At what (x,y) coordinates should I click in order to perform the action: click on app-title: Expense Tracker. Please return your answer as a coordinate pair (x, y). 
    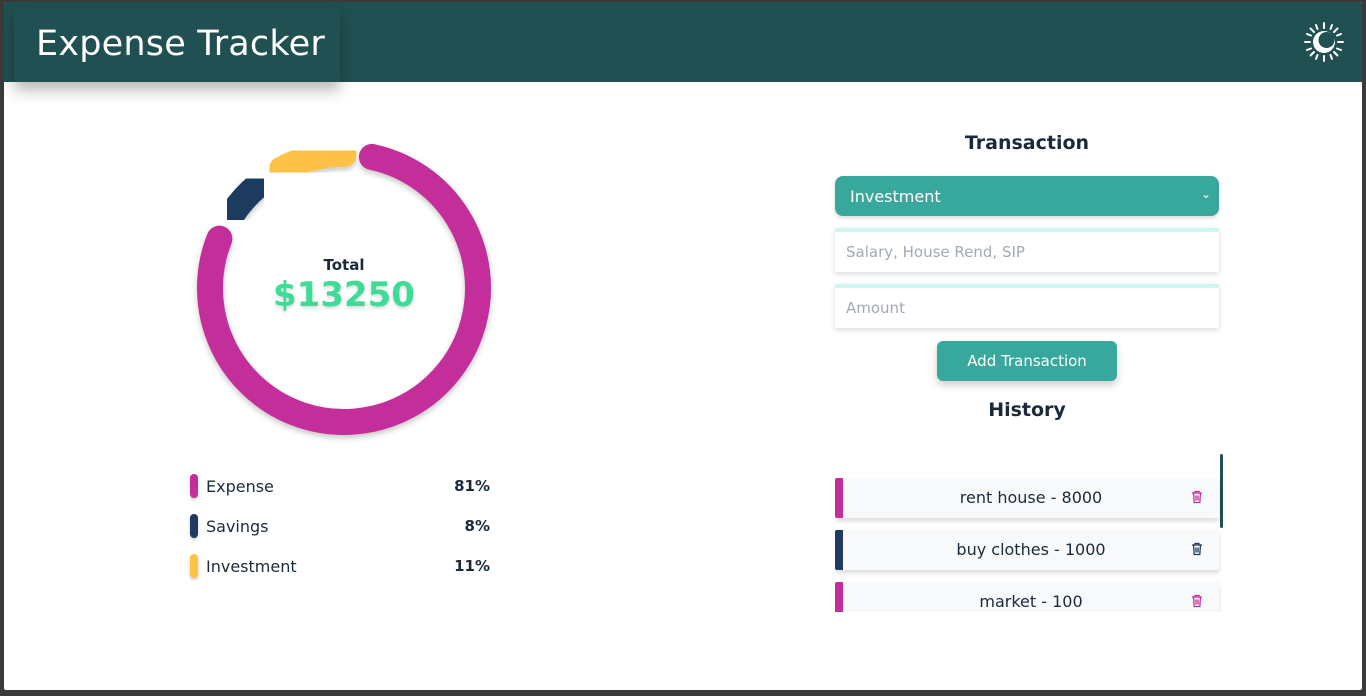
    Looking at the image, I should click on (180, 44).